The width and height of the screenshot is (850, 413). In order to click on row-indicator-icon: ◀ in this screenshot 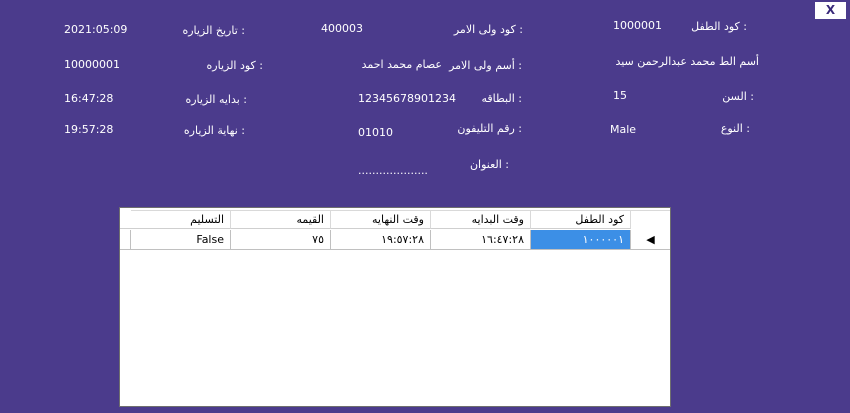, I will do `click(650, 240)`.